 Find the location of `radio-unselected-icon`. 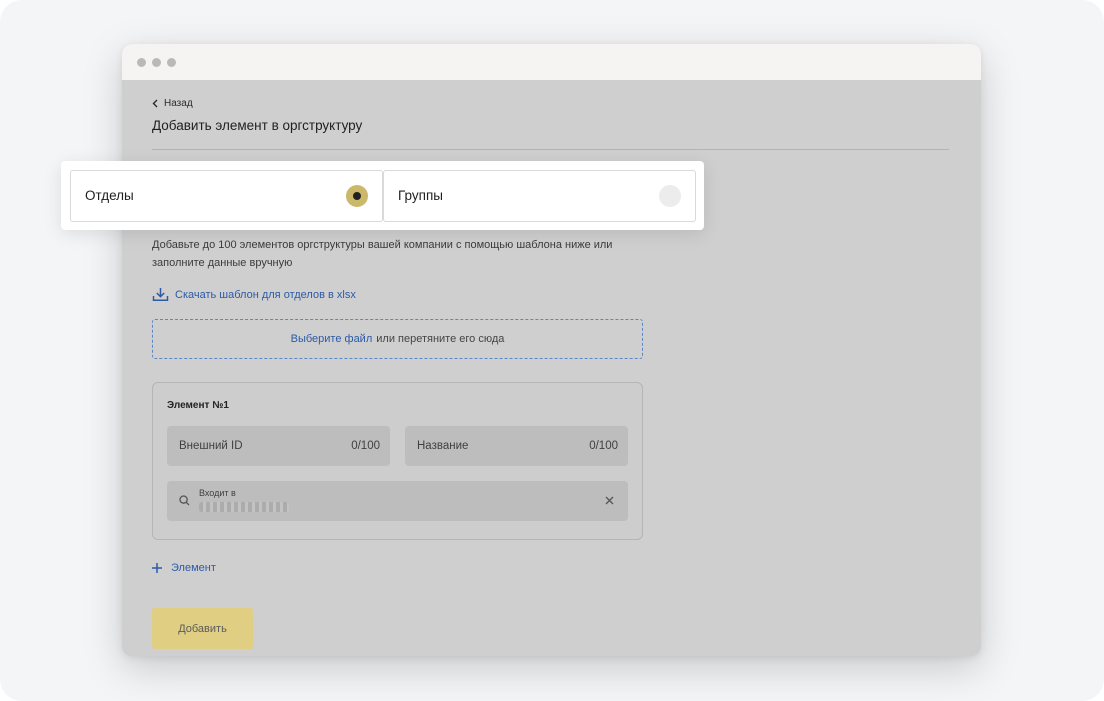

radio-unselected-icon is located at coordinates (670, 196).